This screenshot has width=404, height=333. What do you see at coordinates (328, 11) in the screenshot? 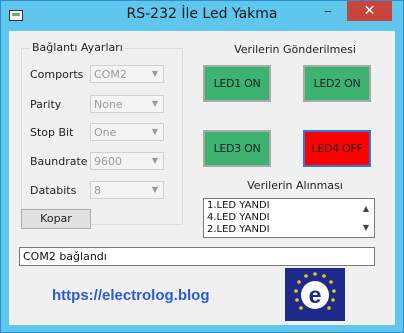
I see `minimize-button: ‒` at bounding box center [328, 11].